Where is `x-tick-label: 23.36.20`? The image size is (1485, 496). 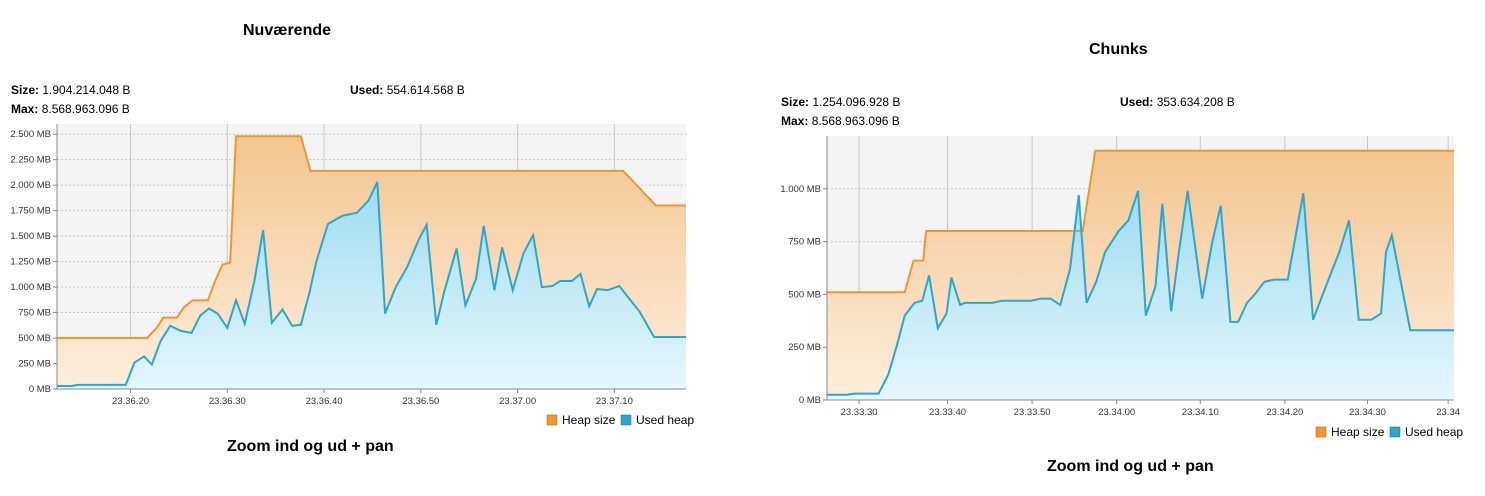
x-tick-label: 23.36.20 is located at coordinates (130, 401).